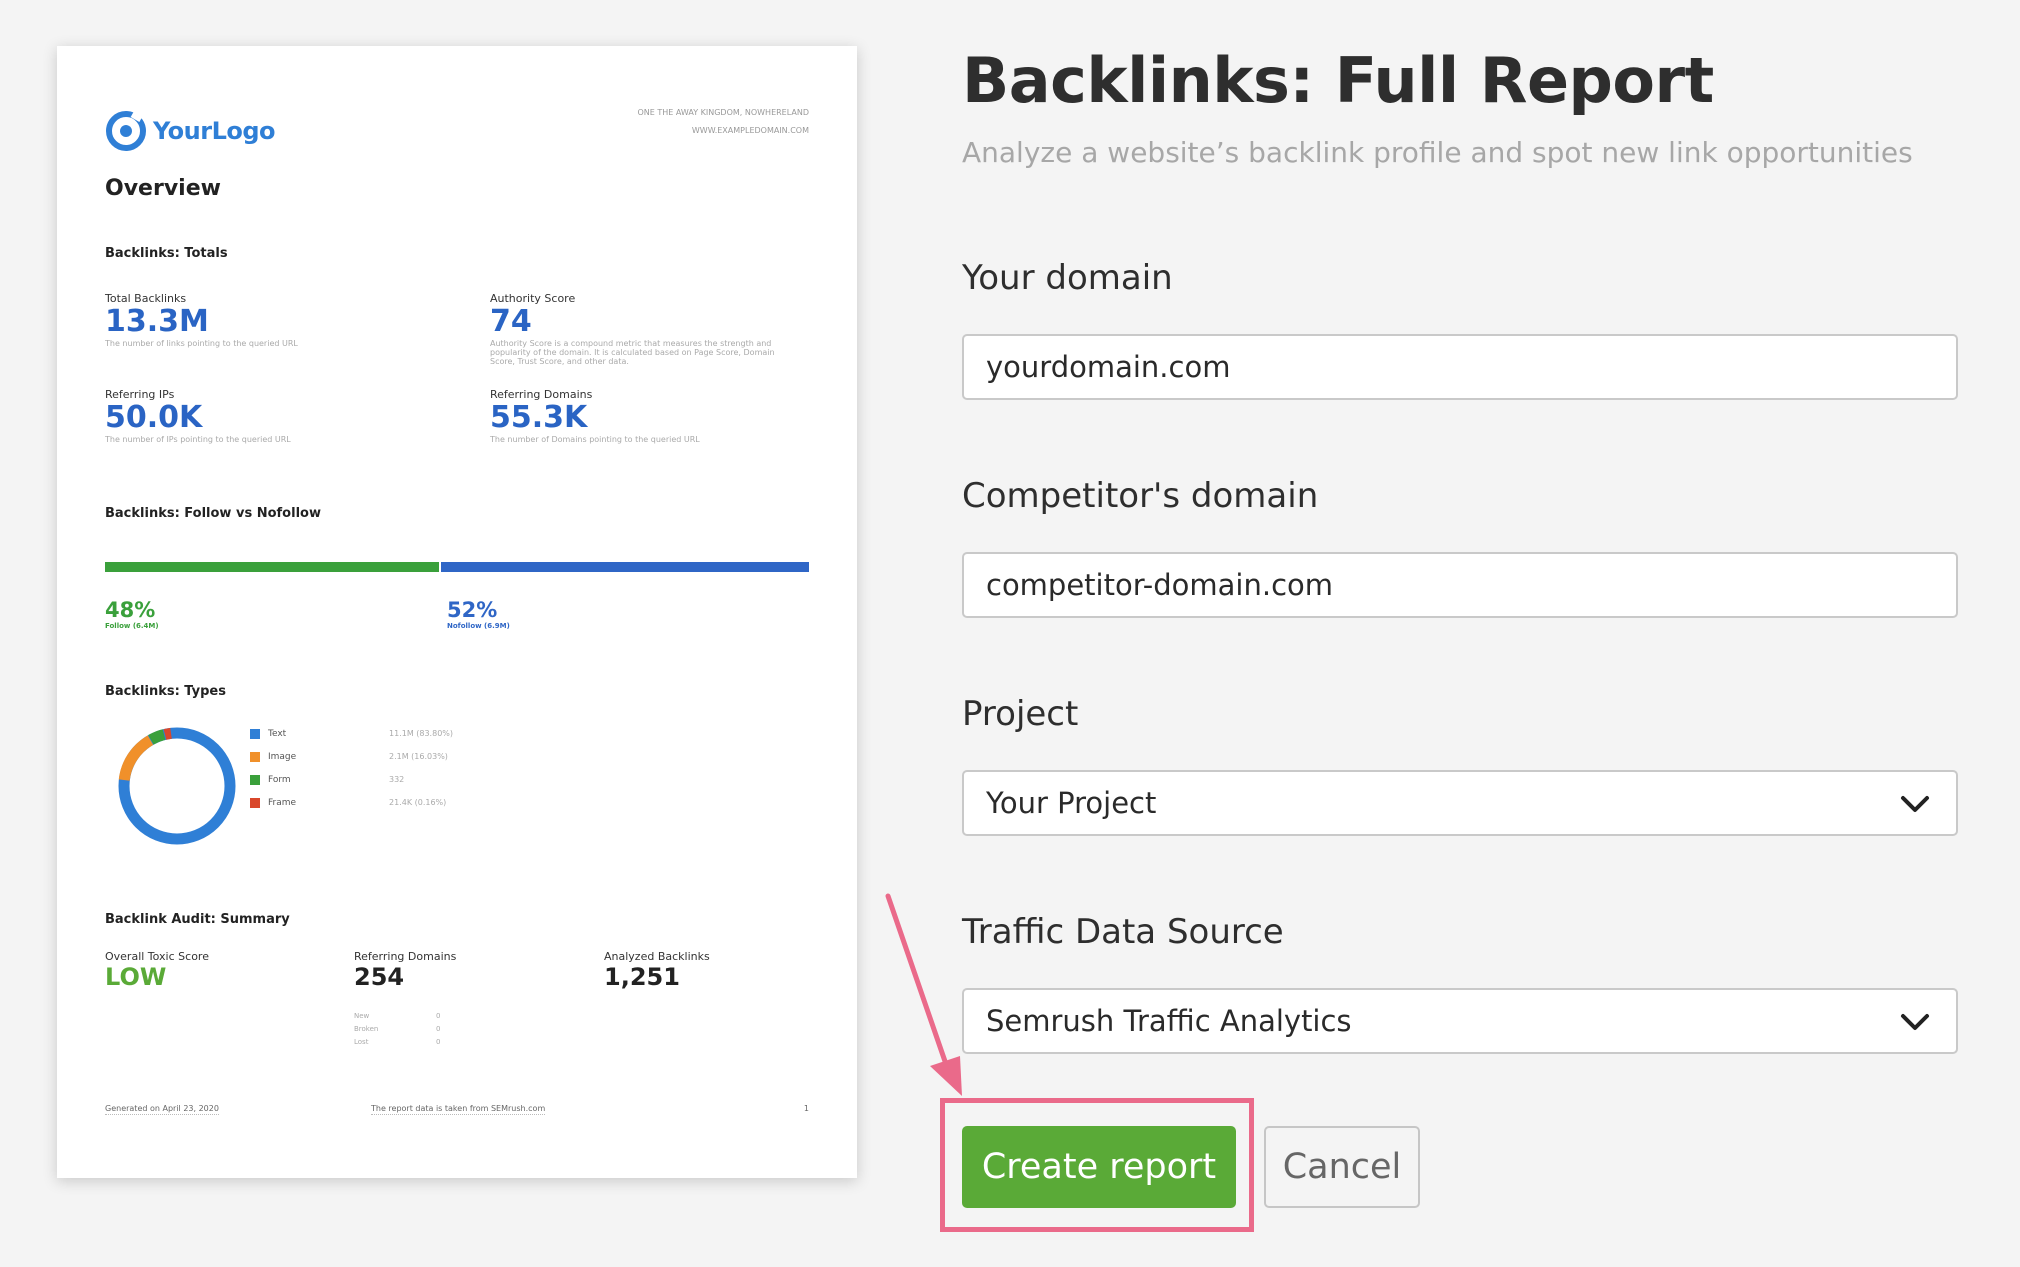  I want to click on audit-label: Analyzed Backlinks, so click(657, 956).